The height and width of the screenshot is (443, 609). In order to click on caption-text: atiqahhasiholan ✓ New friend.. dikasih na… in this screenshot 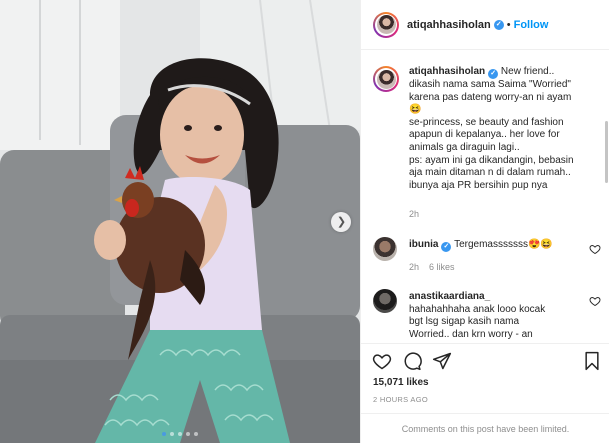, I will do `click(506, 129)`.